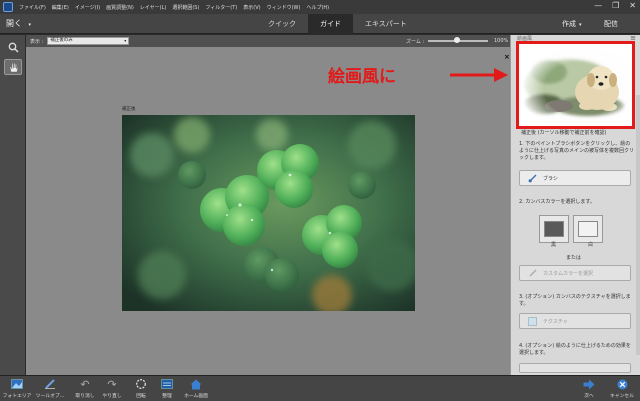 The image size is (640, 401). Describe the element at coordinates (386, 24) in the screenshot. I see `tab-expert: エキスパート` at that location.